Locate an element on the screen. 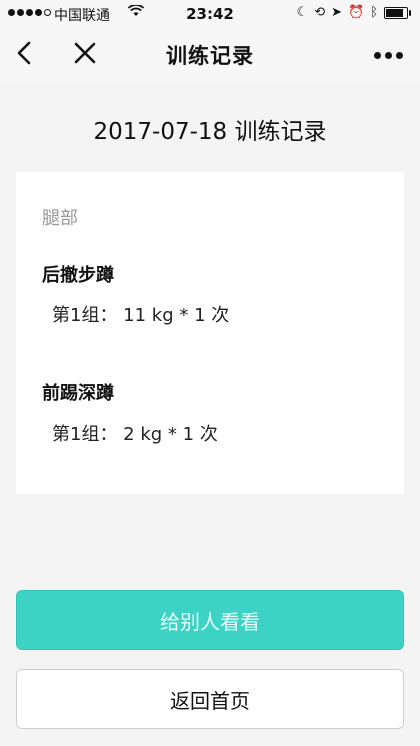 The image size is (420, 746). back-icon is located at coordinates (24, 53).